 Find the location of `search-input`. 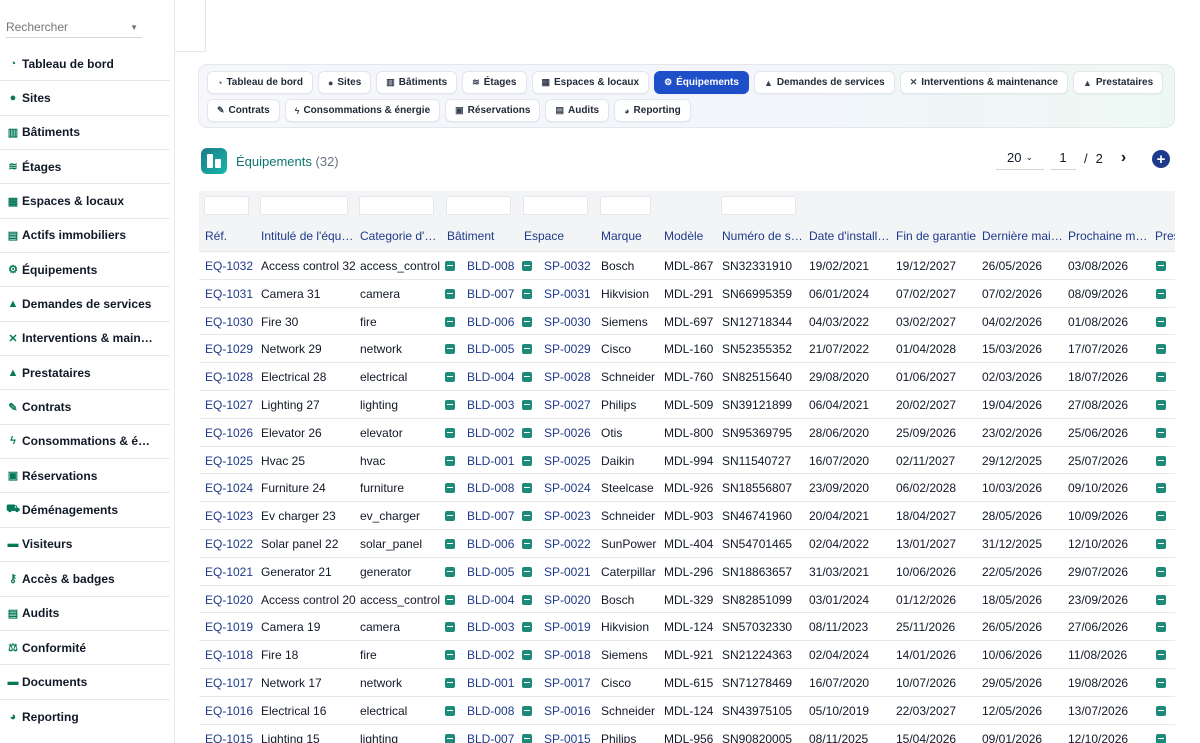

search-input is located at coordinates (65, 24).